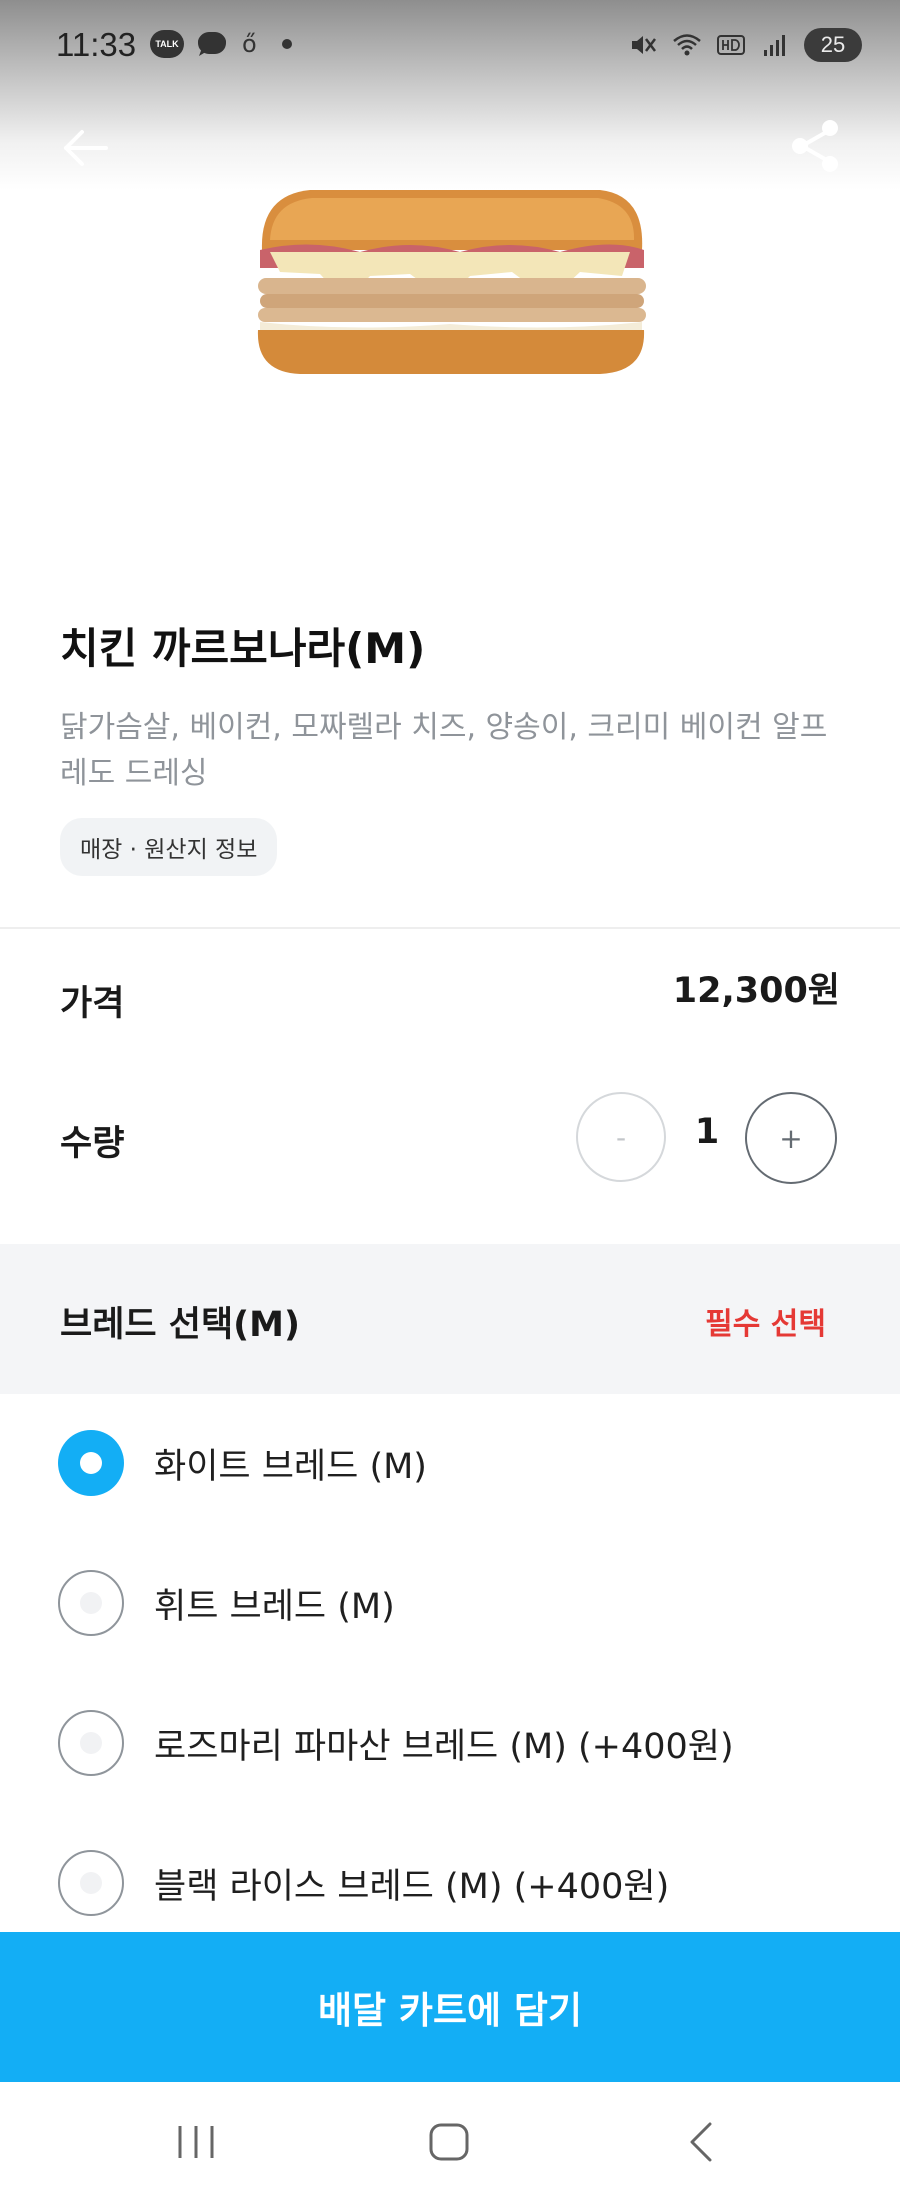 This screenshot has height=2200, width=900. What do you see at coordinates (707, 1132) in the screenshot?
I see `quantity-value: 1` at bounding box center [707, 1132].